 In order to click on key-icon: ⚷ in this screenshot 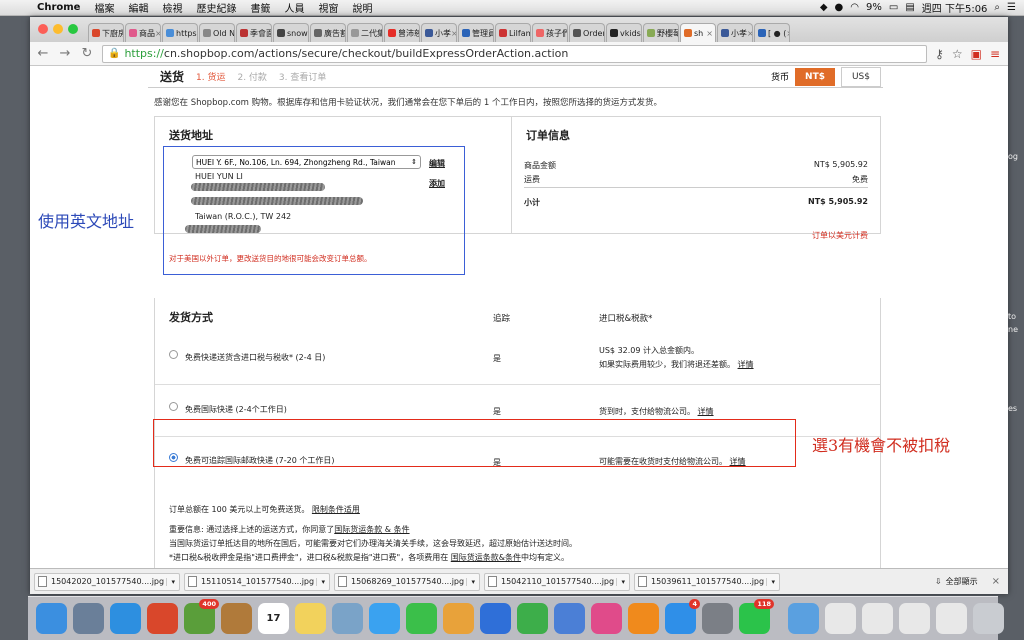, I will do `click(939, 54)`.